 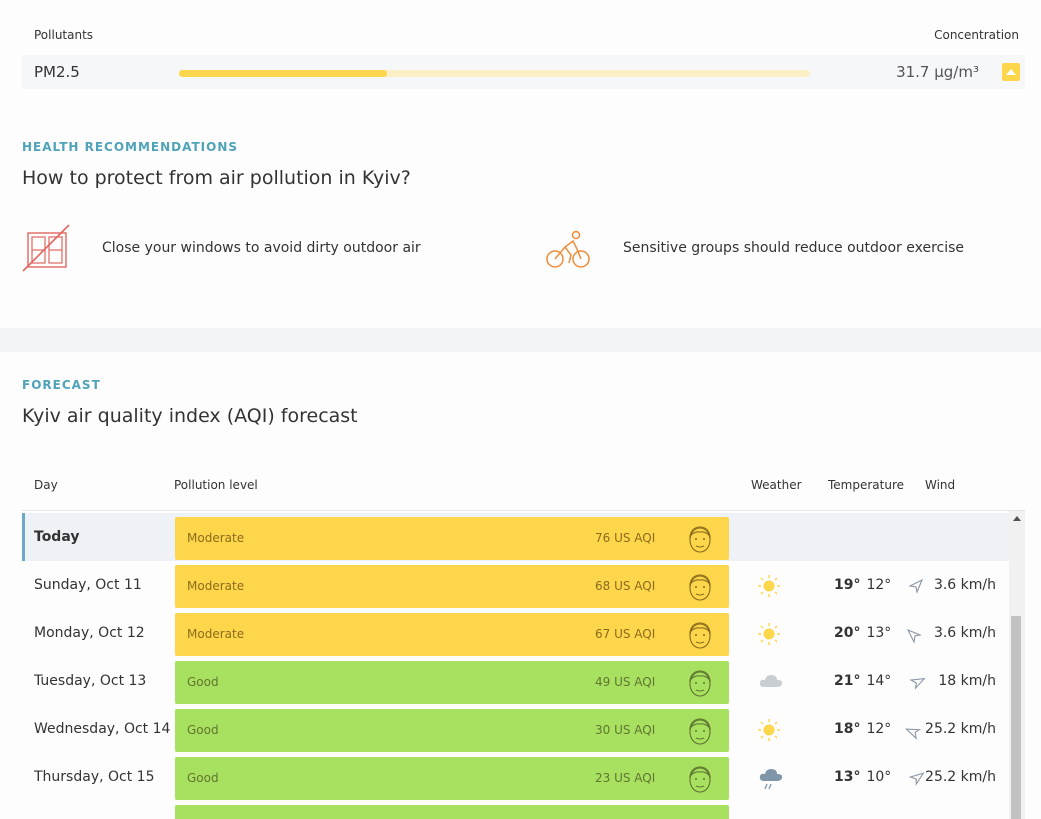 I want to click on wind-speed: 18 km/h, so click(x=967, y=681).